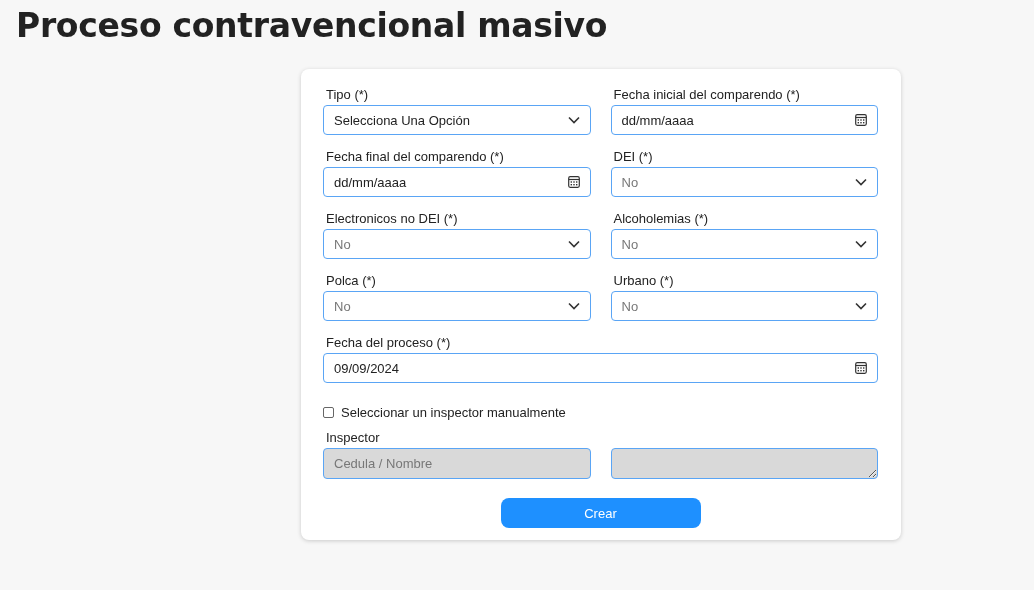  I want to click on field-label: DEI (*), so click(633, 156).